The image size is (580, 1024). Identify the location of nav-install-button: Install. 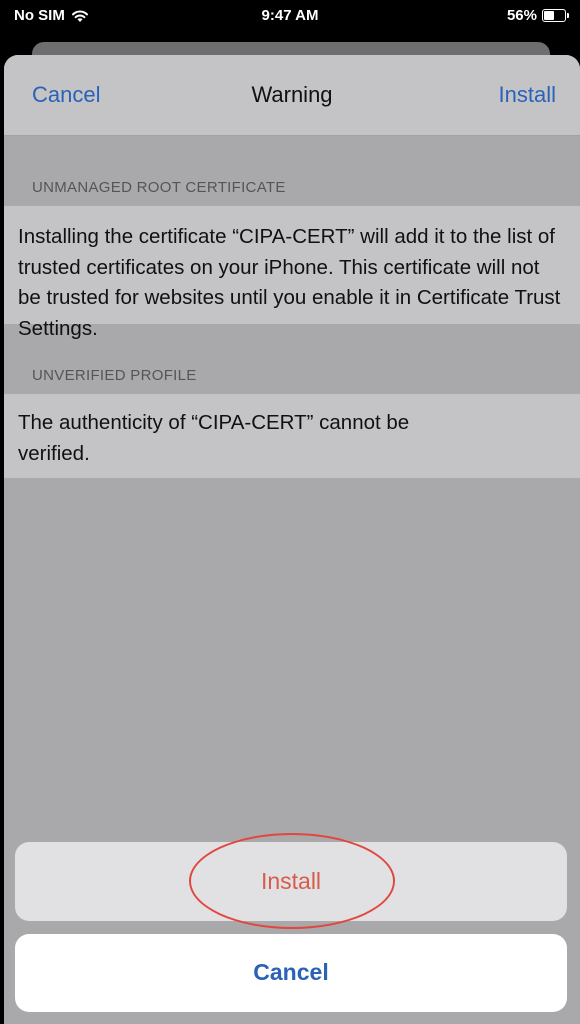
(527, 95).